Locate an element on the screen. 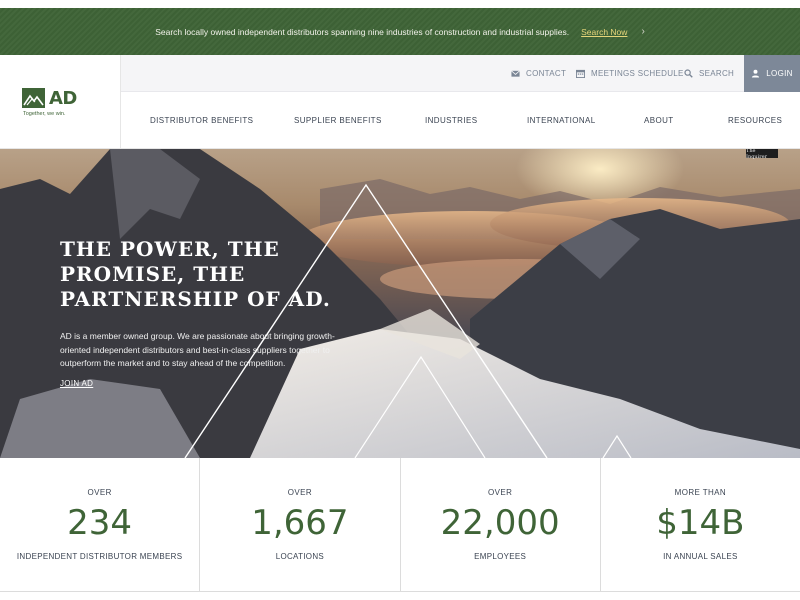 The height and width of the screenshot is (600, 800). stat-value: 1,667 is located at coordinates (300, 523).